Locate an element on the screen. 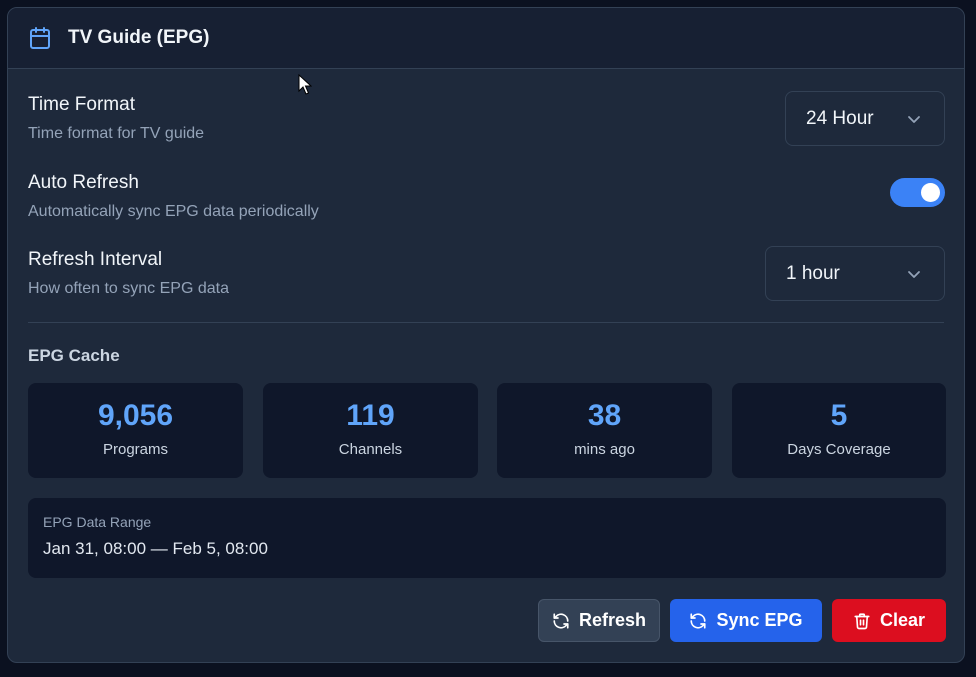 This screenshot has height=677, width=976. refresh-interval-select: 1 hour is located at coordinates (855, 273).